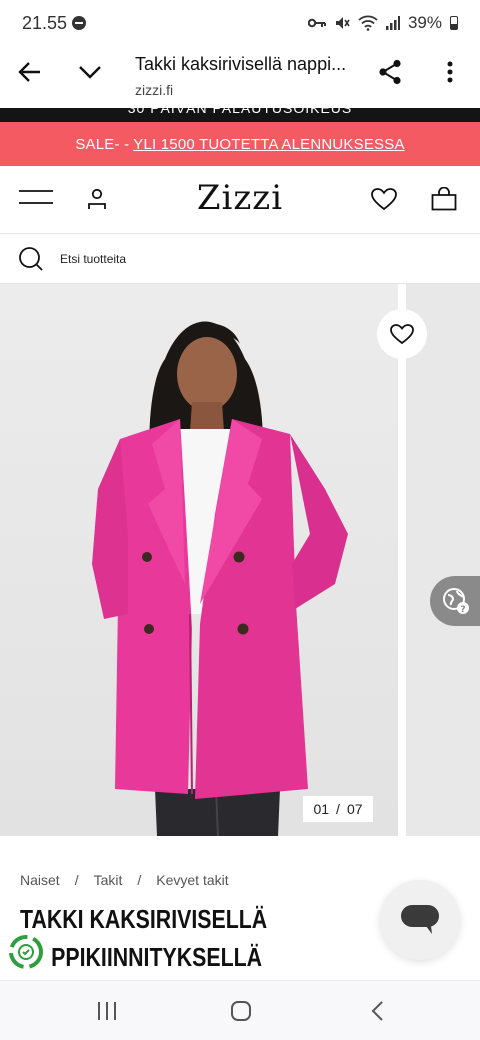  Describe the element at coordinates (108, 880) in the screenshot. I see `breadcrumb-item: Takit` at that location.